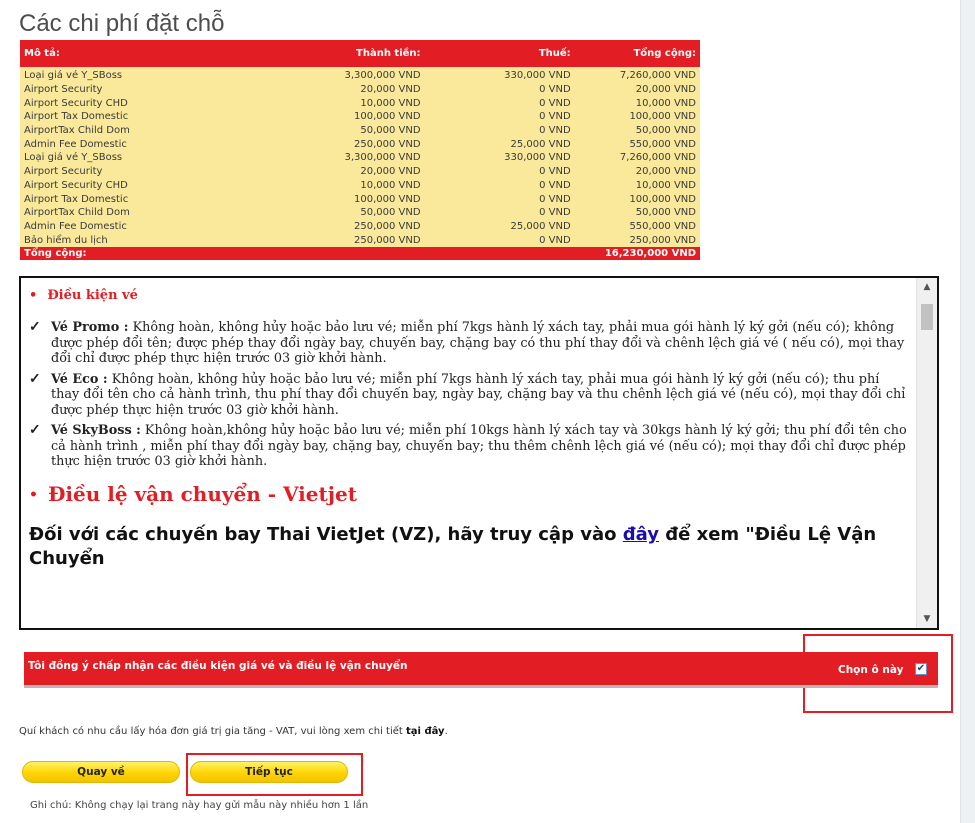 The width and height of the screenshot is (975, 823). Describe the element at coordinates (967, 411) in the screenshot. I see `window-edge` at that location.